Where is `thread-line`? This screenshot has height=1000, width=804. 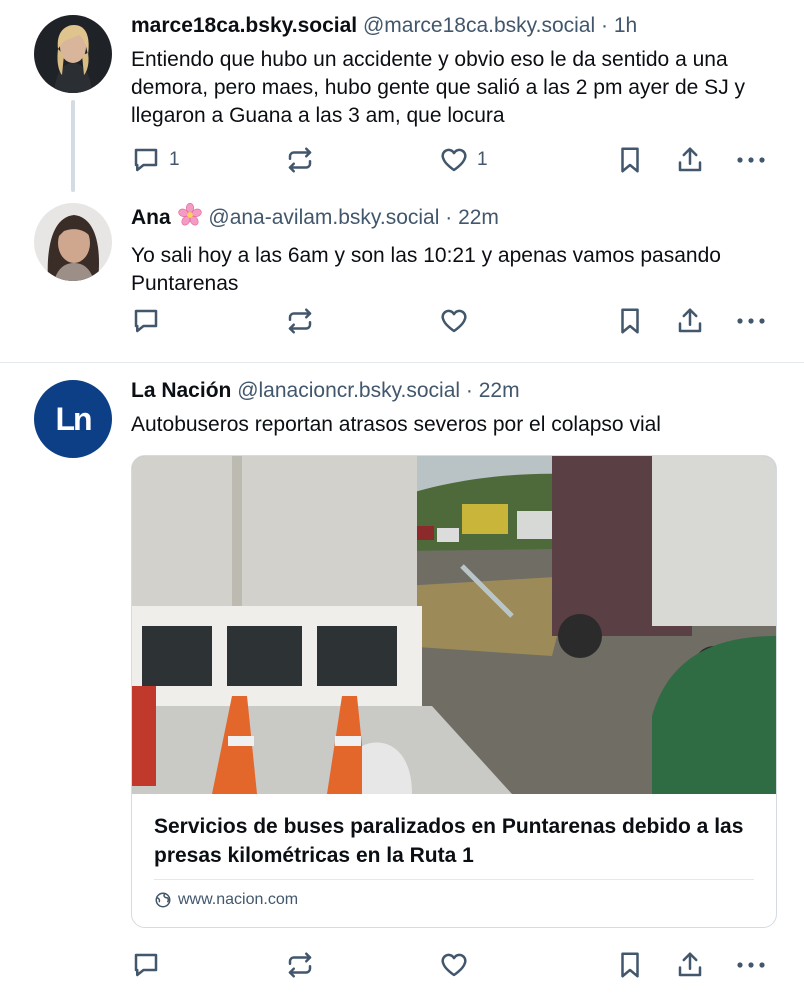
thread-line is located at coordinates (73, 146).